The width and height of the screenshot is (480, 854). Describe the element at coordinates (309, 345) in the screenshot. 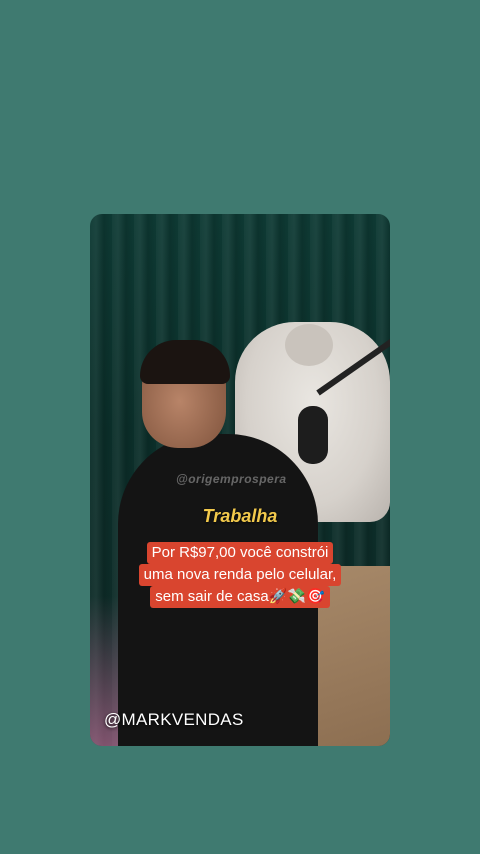

I see `sculpture-head` at that location.